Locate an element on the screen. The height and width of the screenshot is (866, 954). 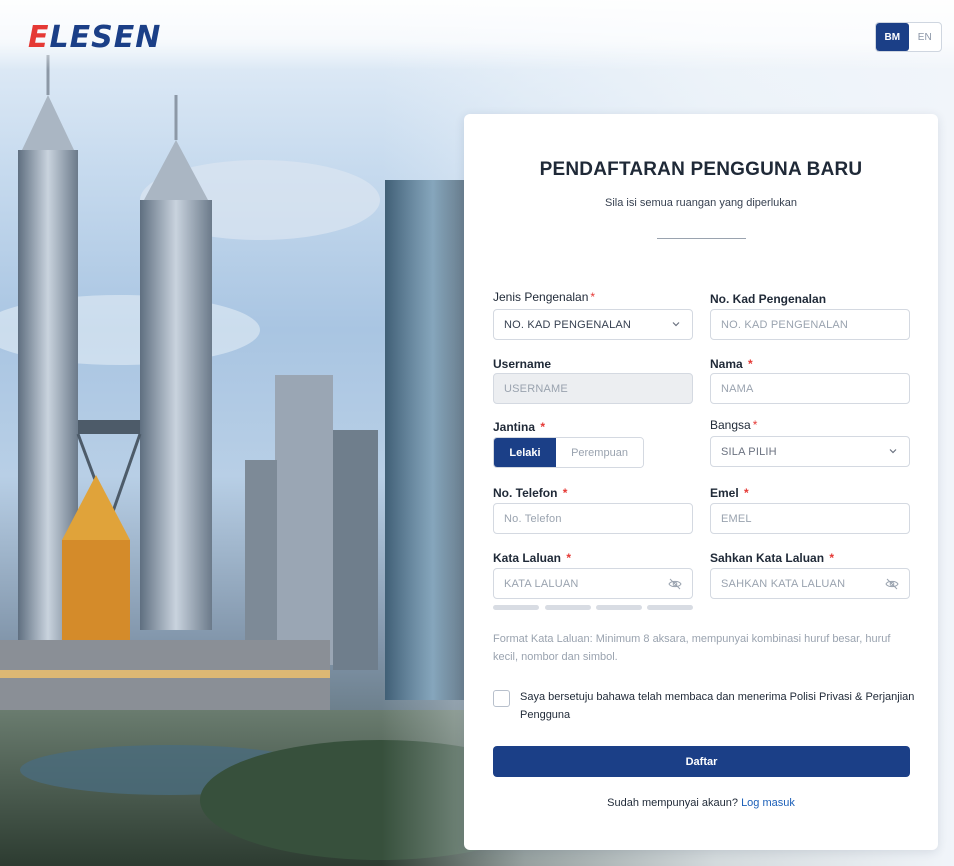
login-prompt-row: Sudah mempunyai akaun? Log masuk is located at coordinates (701, 803).